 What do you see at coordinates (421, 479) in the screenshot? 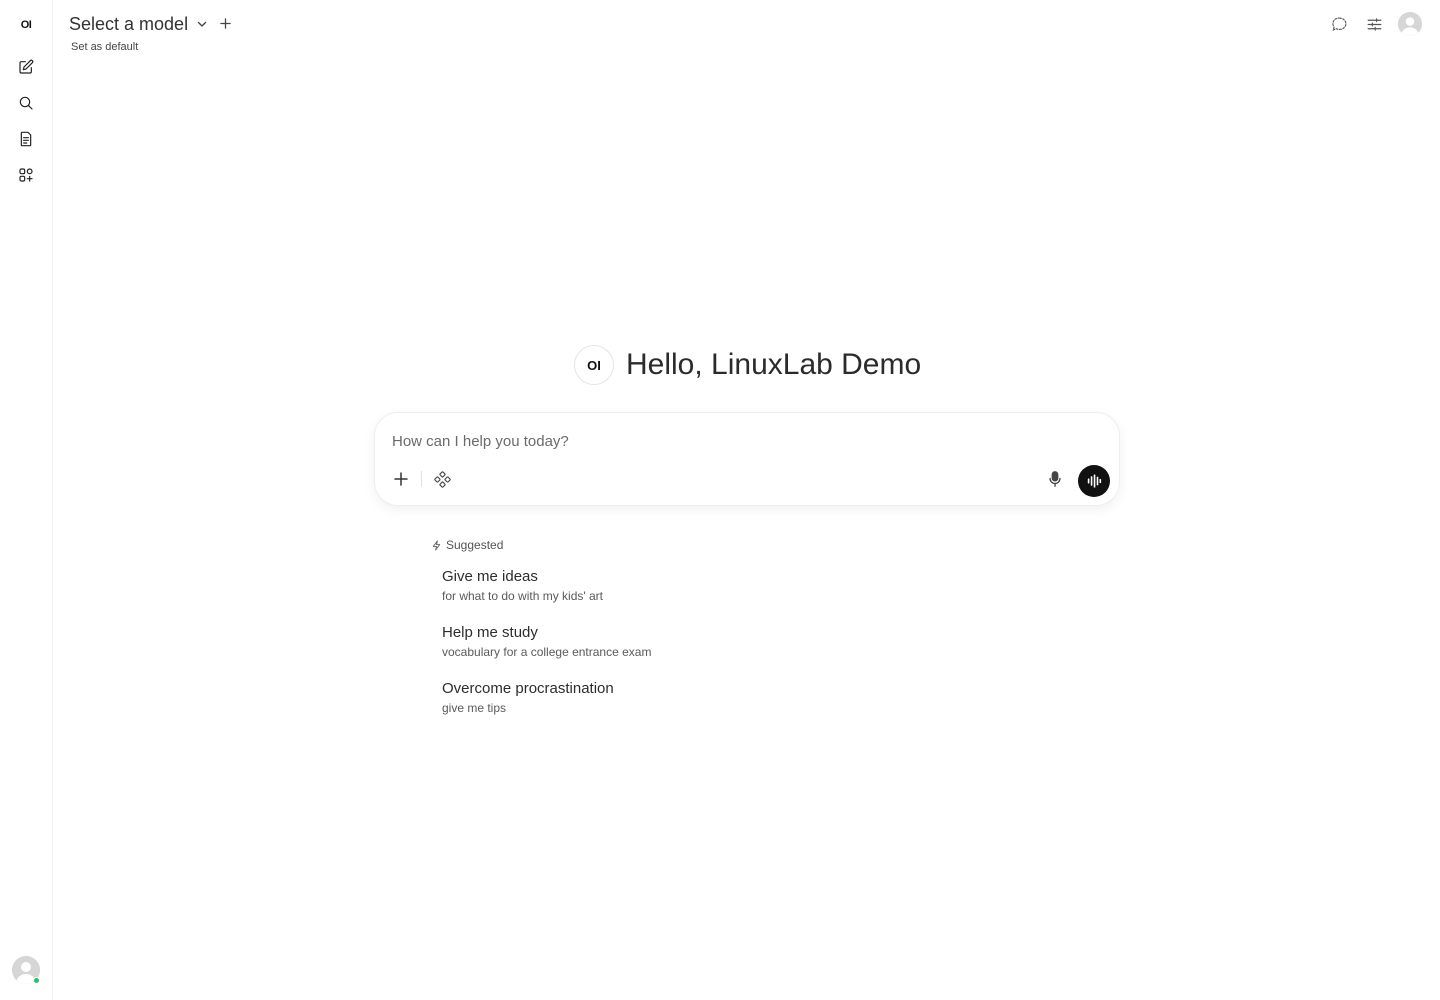
I see `toolbar-divider` at bounding box center [421, 479].